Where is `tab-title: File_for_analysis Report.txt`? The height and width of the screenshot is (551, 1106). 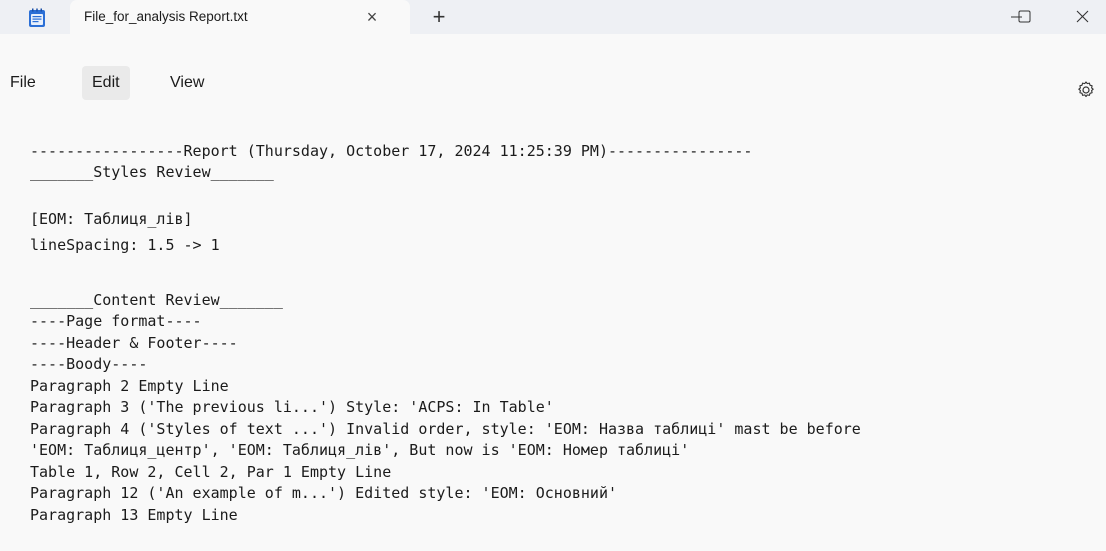 tab-title: File_for_analysis Report.txt is located at coordinates (166, 16).